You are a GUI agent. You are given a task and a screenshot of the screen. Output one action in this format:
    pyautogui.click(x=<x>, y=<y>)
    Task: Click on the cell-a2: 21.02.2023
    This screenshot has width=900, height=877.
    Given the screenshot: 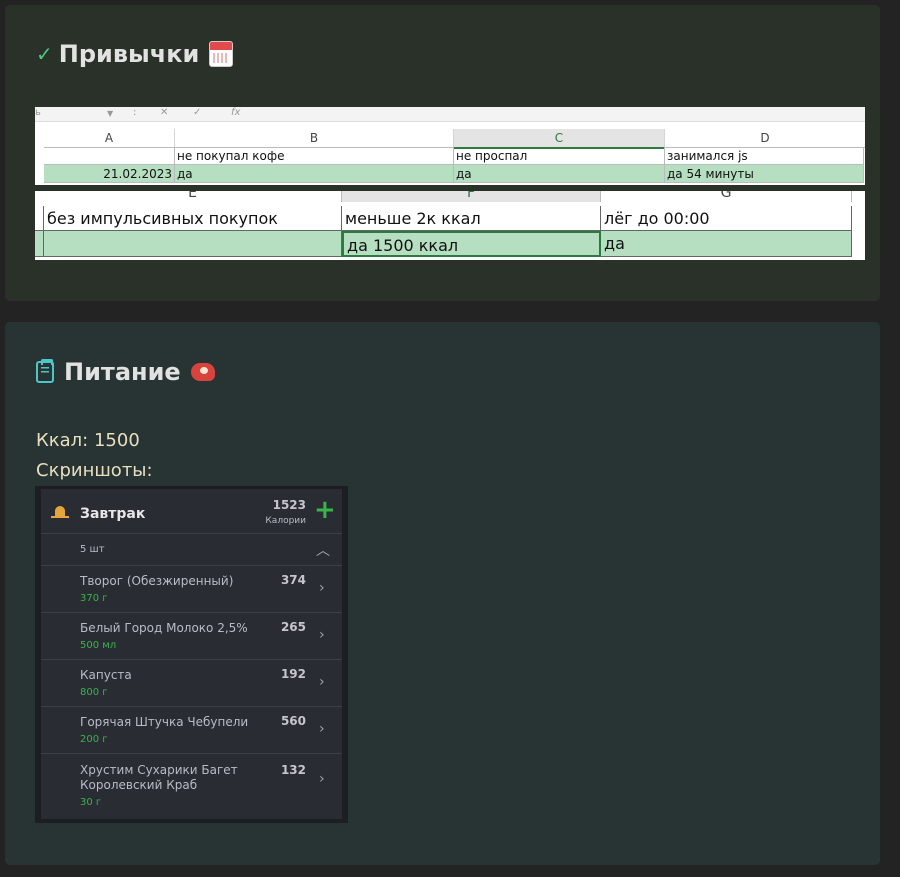 What is the action you would take?
    pyautogui.click(x=109, y=174)
    